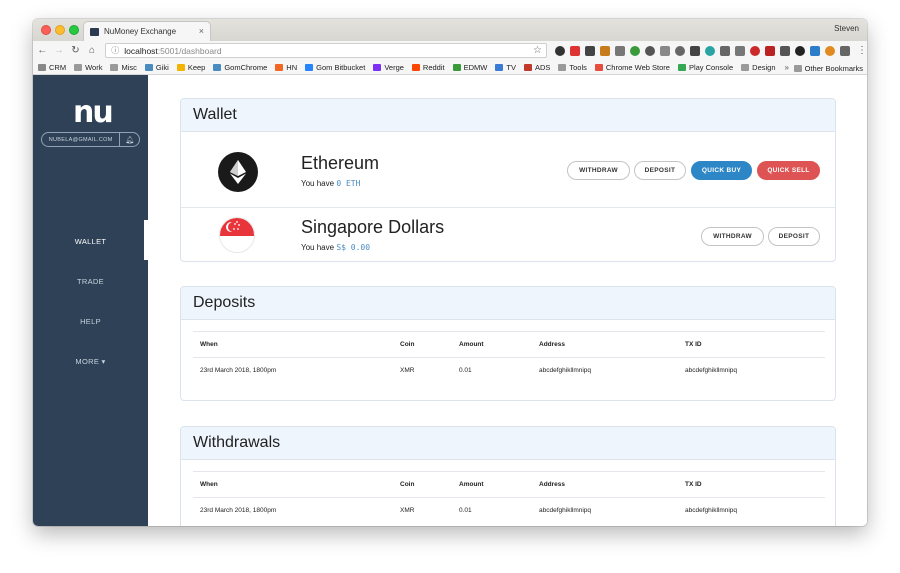 The image size is (900, 573). I want to click on puzzle-extension-icon, so click(785, 50).